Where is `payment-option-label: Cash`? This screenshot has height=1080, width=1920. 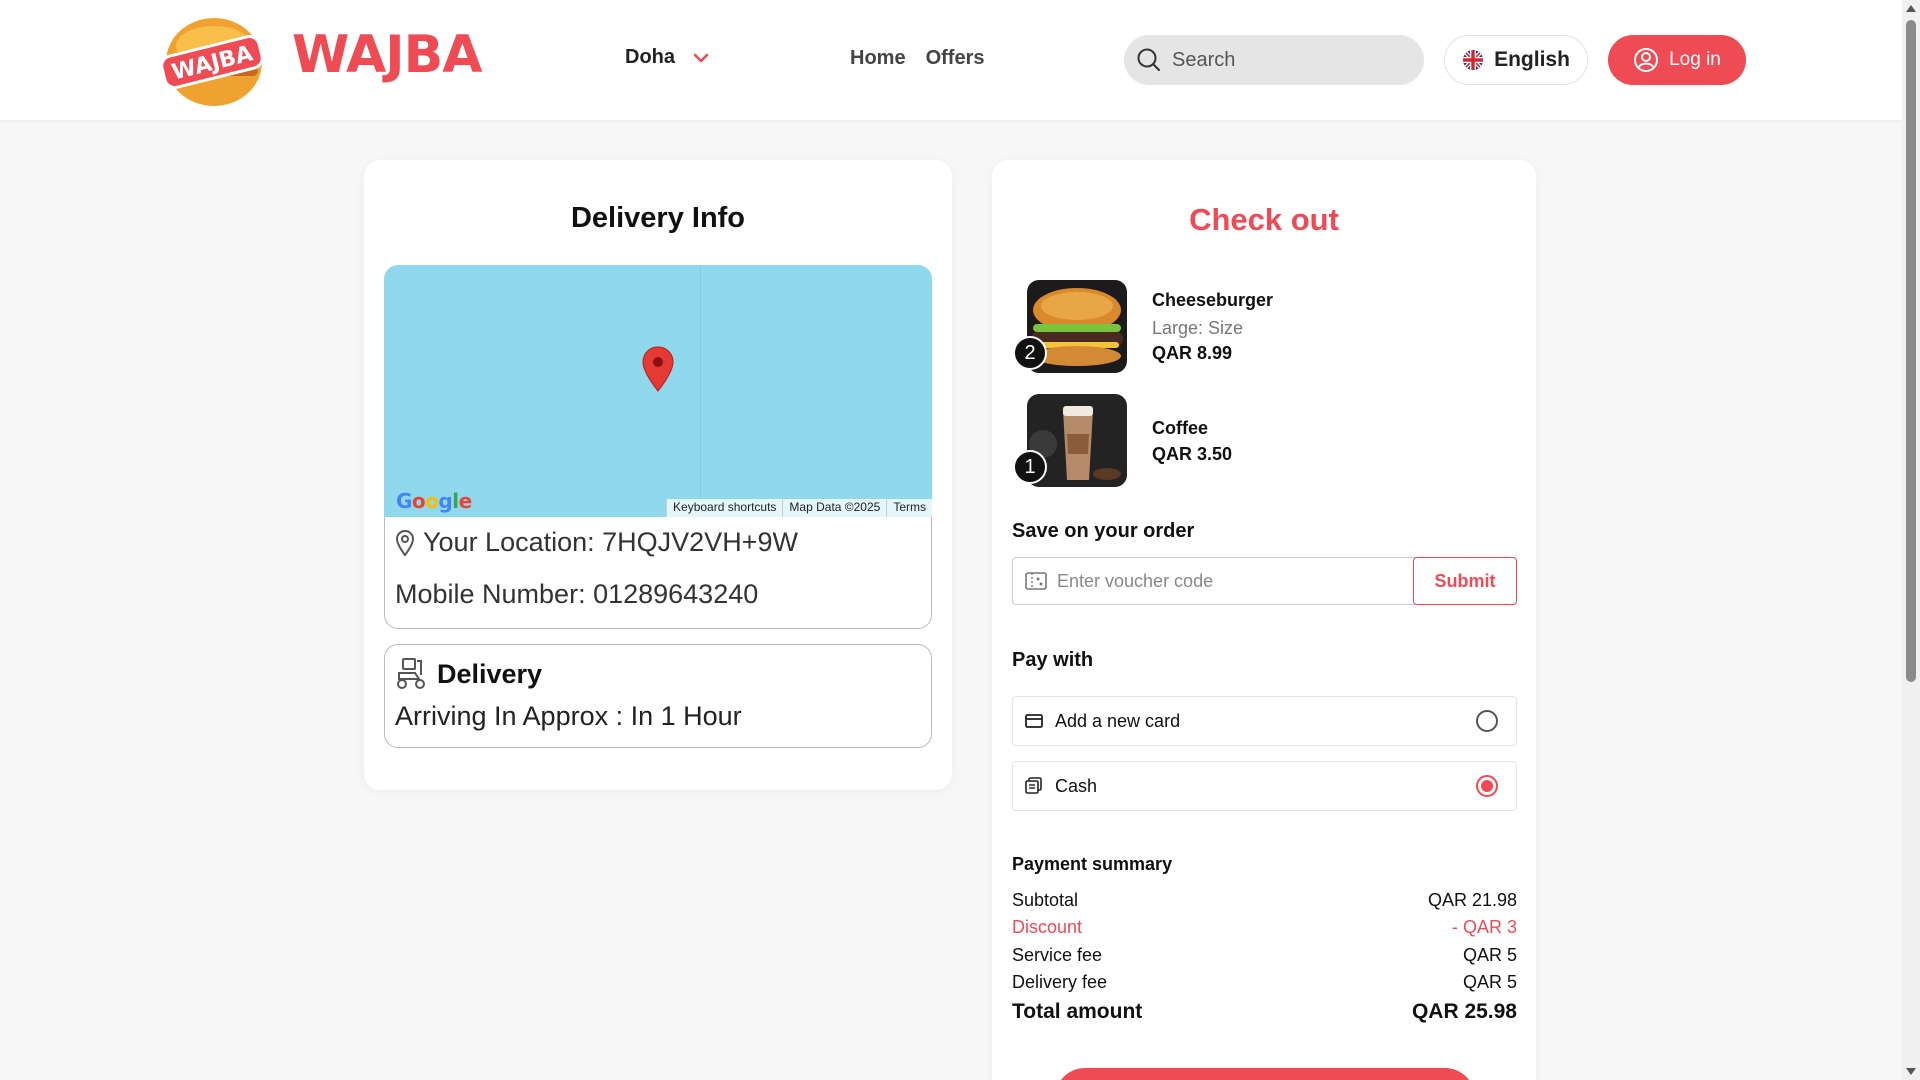 payment-option-label: Cash is located at coordinates (1076, 785).